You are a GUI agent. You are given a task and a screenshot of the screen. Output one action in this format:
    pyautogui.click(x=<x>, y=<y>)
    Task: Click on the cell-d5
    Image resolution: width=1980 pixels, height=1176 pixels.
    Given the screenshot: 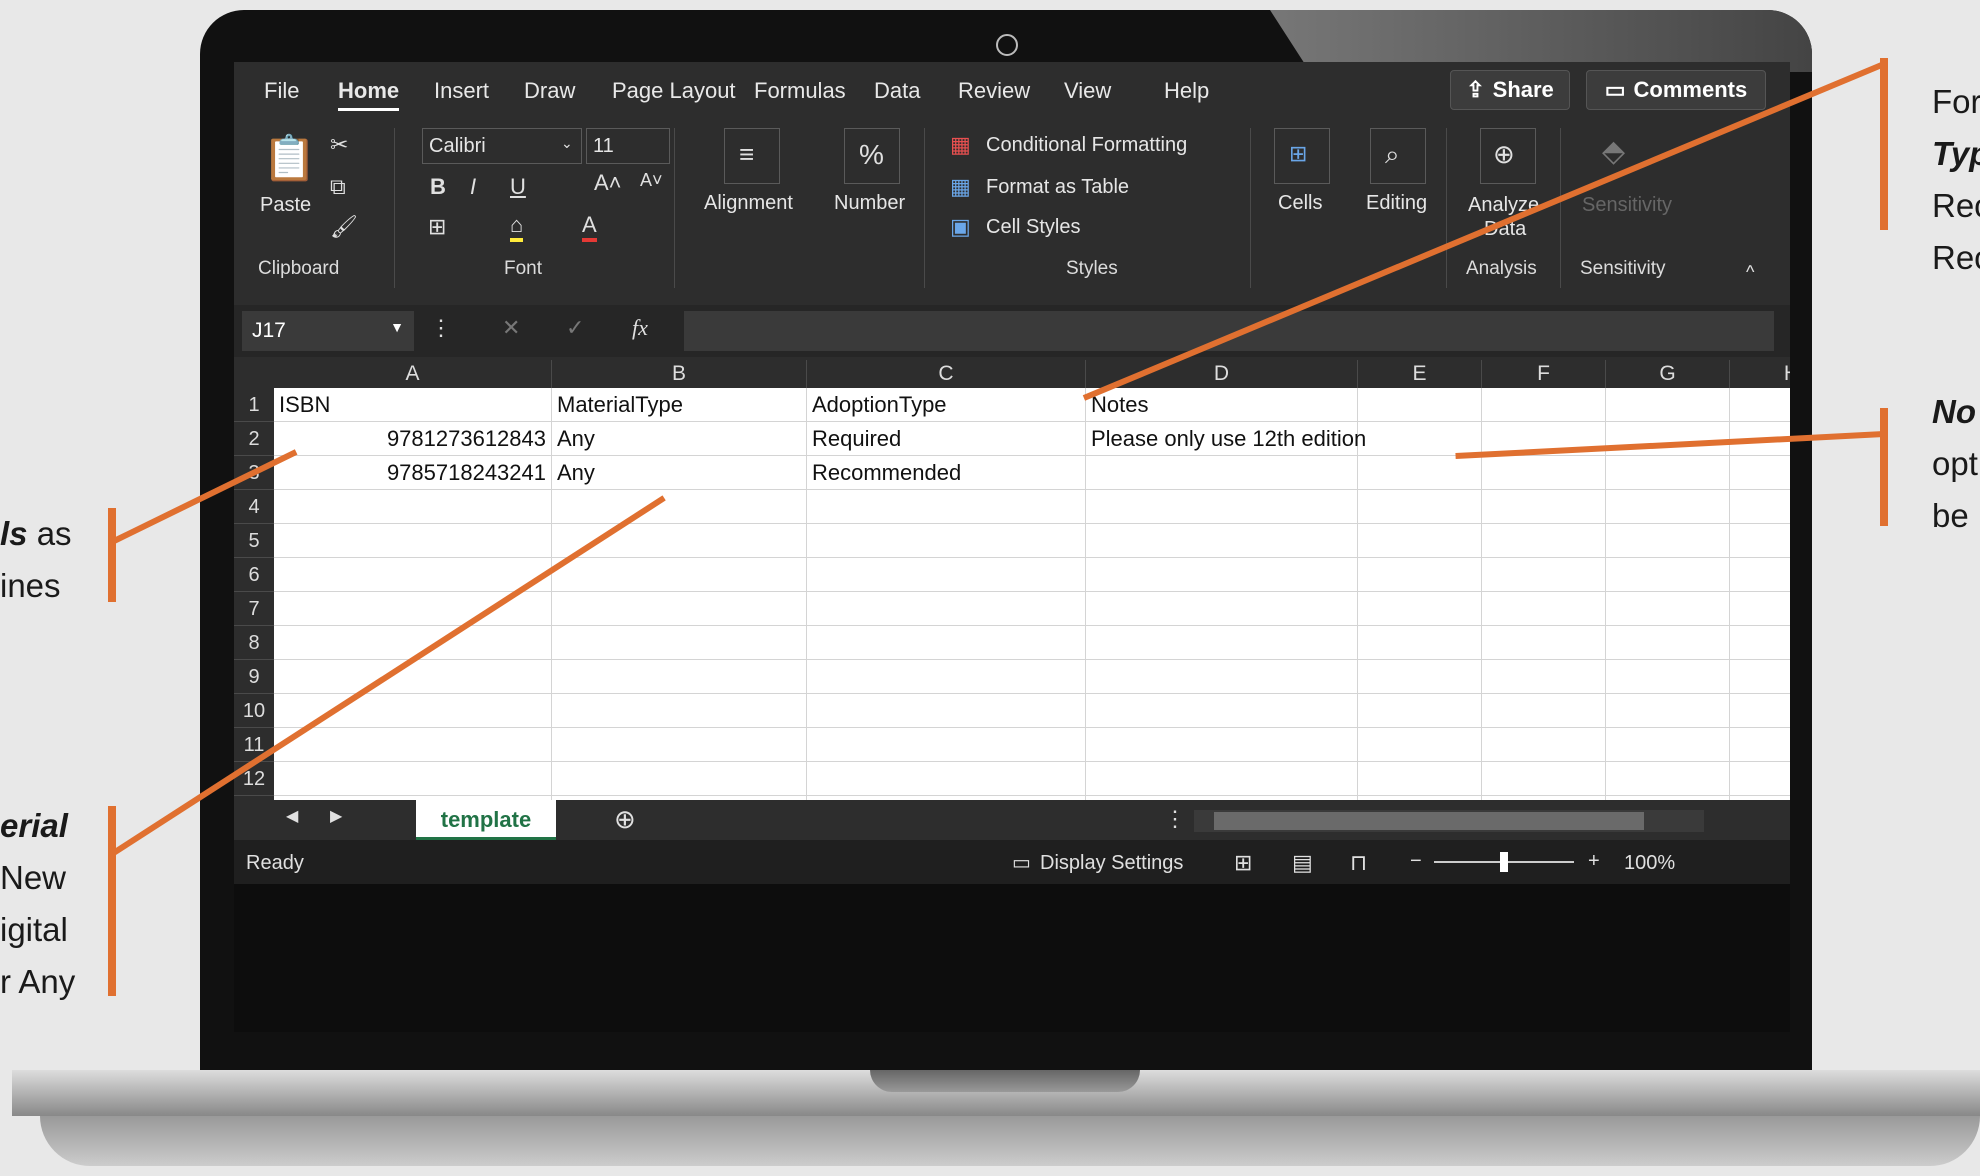 What is the action you would take?
    pyautogui.click(x=1222, y=541)
    